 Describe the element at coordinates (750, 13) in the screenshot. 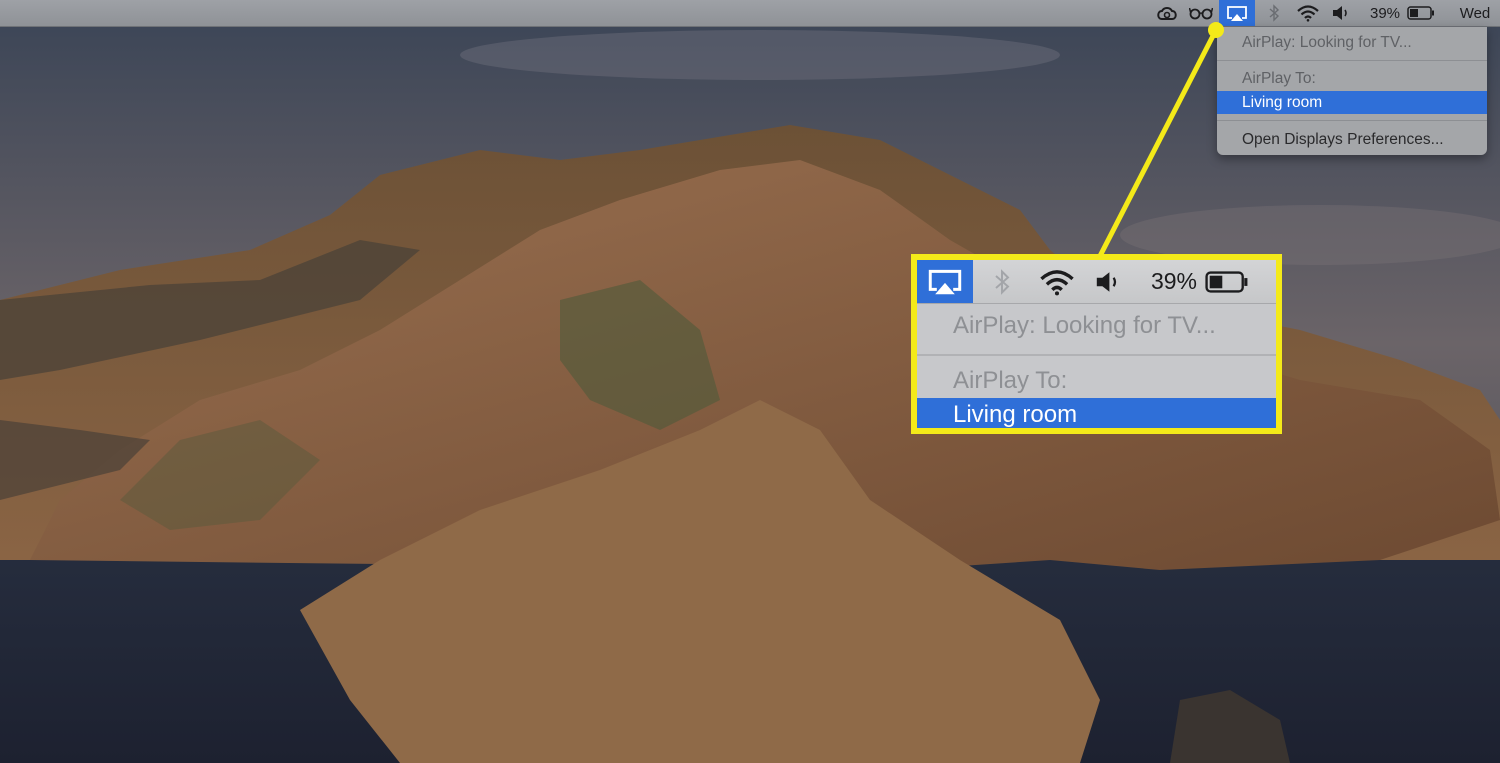

I see `menu-bar: 39% Wed` at that location.